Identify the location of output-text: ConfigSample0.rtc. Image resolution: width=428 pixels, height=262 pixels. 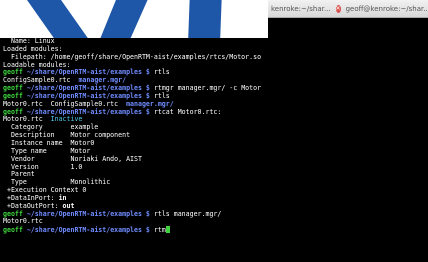
(41, 80).